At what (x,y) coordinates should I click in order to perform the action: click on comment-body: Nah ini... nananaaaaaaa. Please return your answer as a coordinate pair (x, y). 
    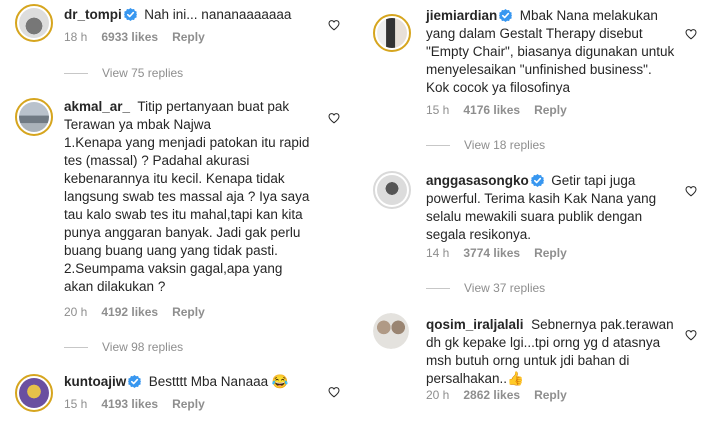
    Looking at the image, I should click on (218, 14).